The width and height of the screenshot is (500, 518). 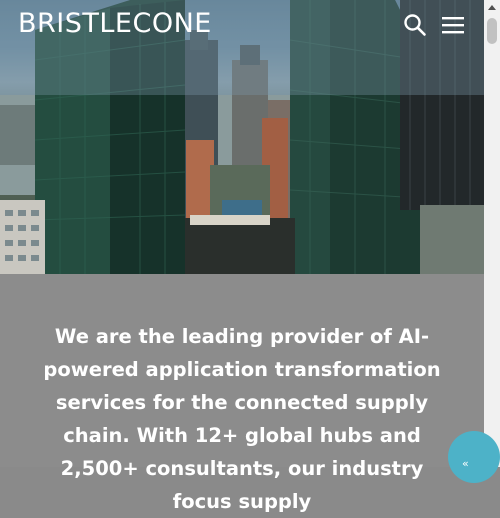 What do you see at coordinates (474, 457) in the screenshot?
I see `chat-widget-button: «` at bounding box center [474, 457].